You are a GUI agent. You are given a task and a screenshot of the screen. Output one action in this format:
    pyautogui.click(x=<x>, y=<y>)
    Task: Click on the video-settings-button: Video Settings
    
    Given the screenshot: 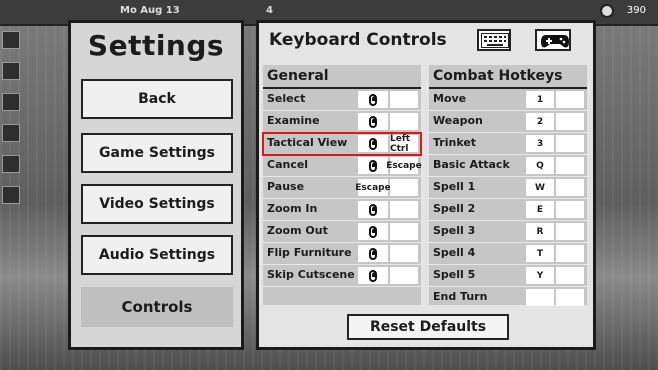 What is the action you would take?
    pyautogui.click(x=157, y=204)
    